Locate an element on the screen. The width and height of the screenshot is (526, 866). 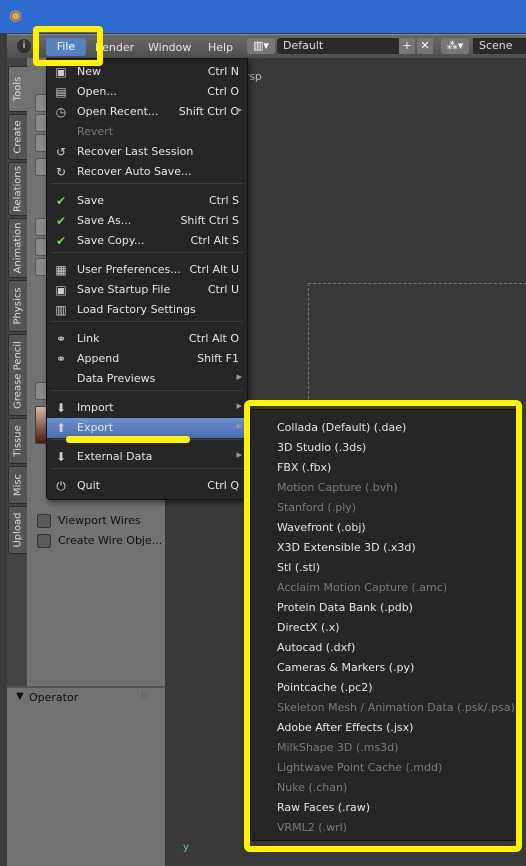
tab-grease-pencil: Grease Pencil is located at coordinates (18, 375).